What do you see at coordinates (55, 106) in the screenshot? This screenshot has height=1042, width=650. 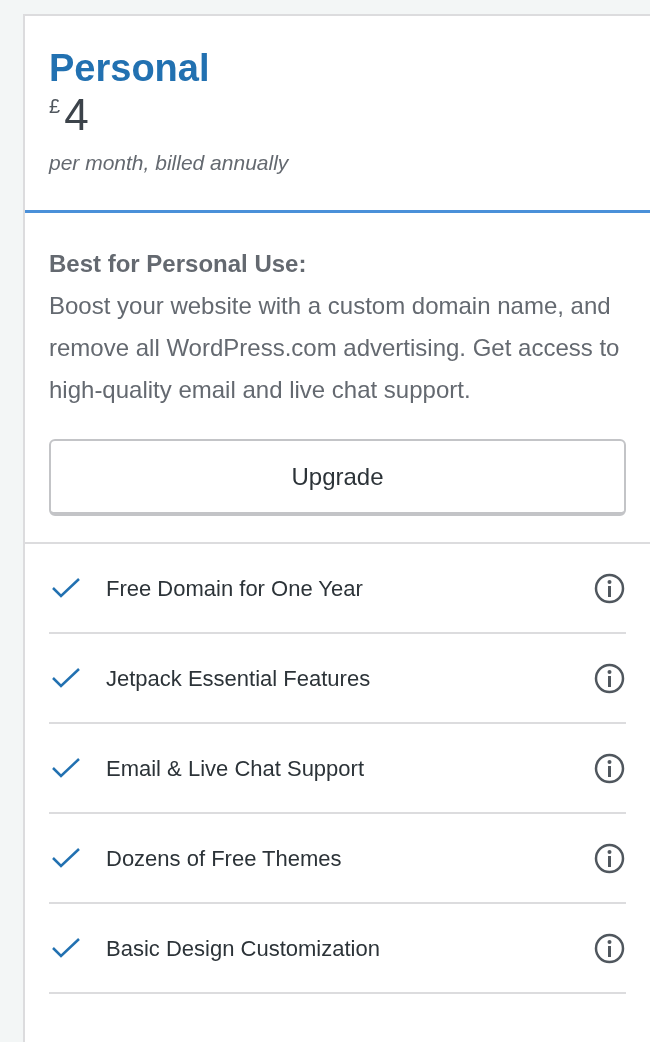 I see `currency-symbol: £` at bounding box center [55, 106].